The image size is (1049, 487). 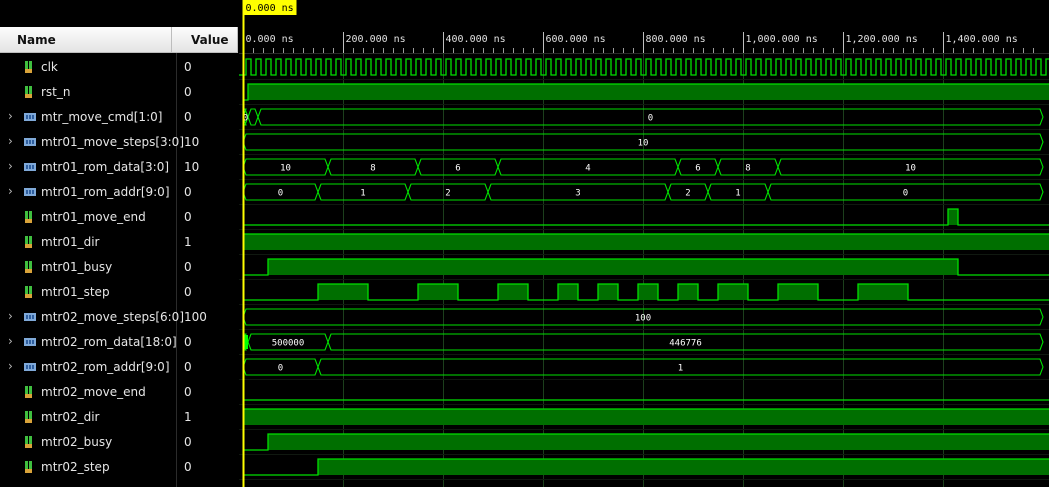 I want to click on signal-row-rst-n: rst_n 0, so click(x=119, y=92).